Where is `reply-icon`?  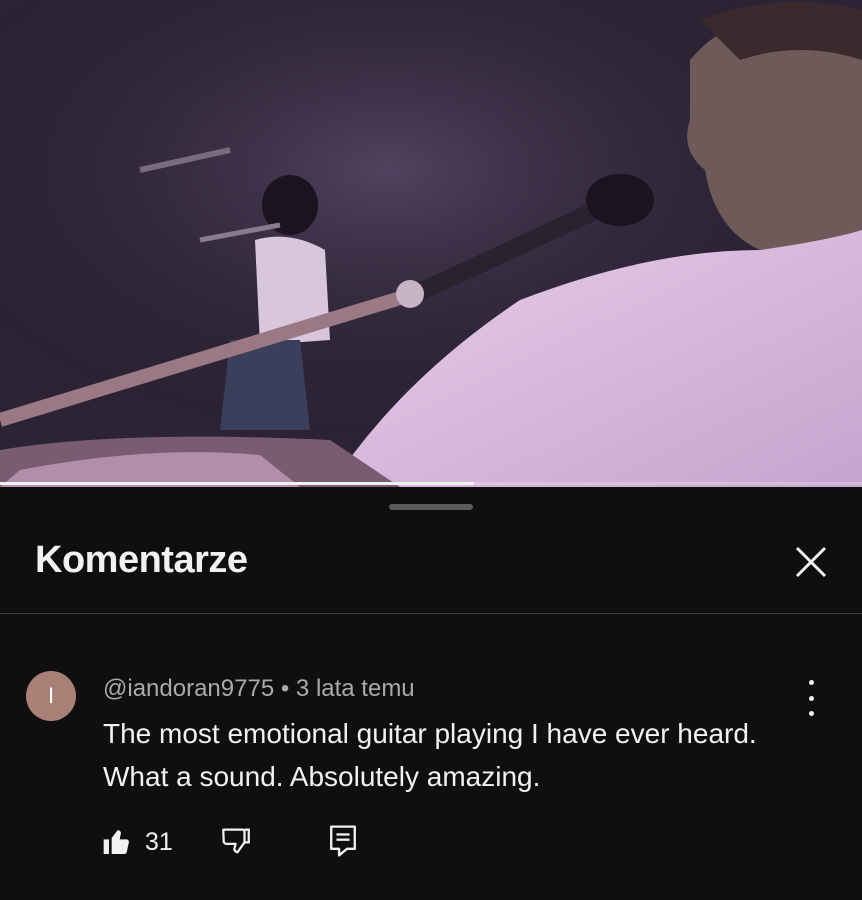 reply-icon is located at coordinates (343, 841).